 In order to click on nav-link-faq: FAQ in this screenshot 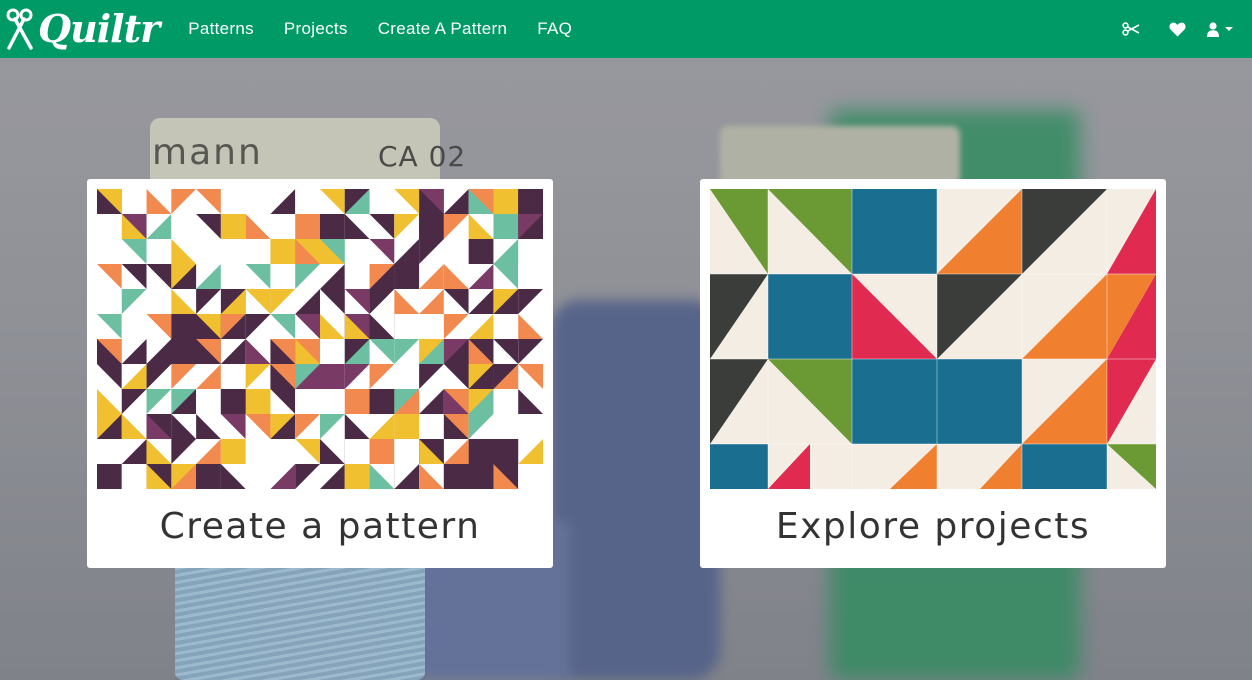, I will do `click(554, 29)`.